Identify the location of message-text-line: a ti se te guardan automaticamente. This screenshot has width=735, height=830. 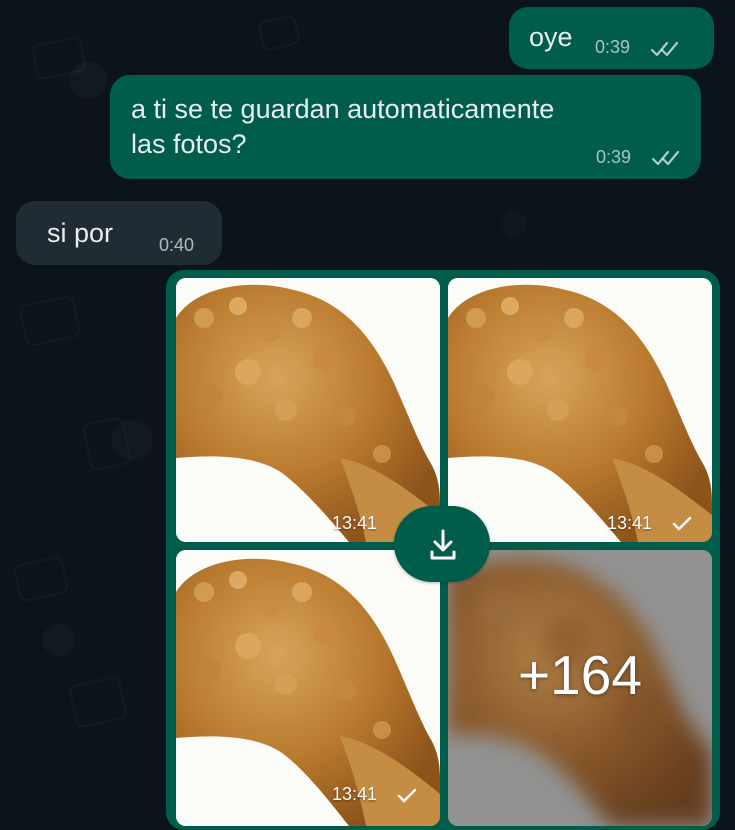
(343, 109).